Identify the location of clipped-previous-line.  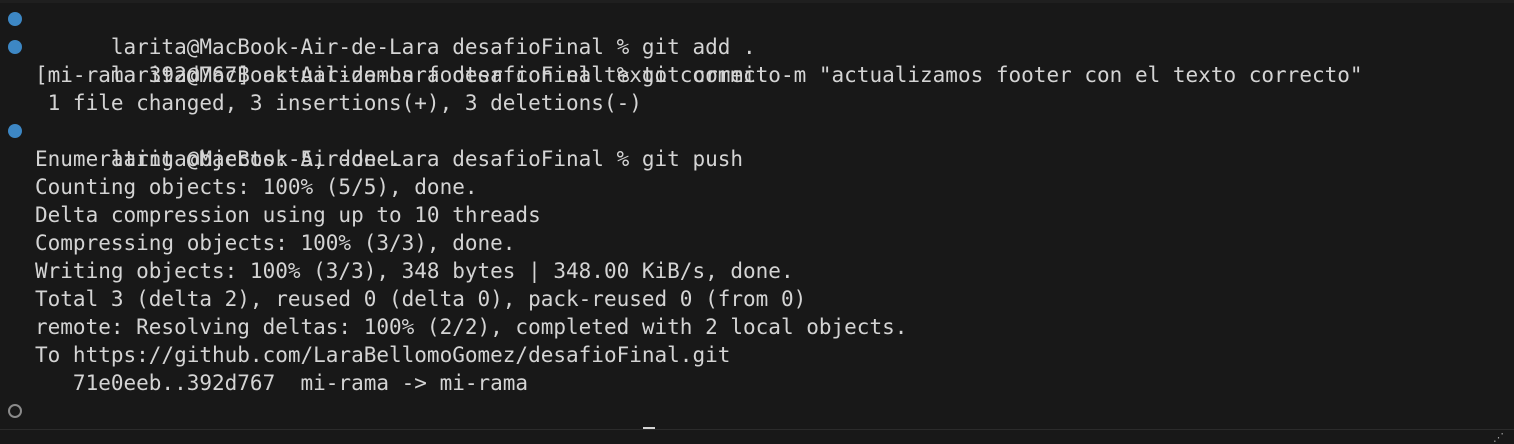
(757, 1).